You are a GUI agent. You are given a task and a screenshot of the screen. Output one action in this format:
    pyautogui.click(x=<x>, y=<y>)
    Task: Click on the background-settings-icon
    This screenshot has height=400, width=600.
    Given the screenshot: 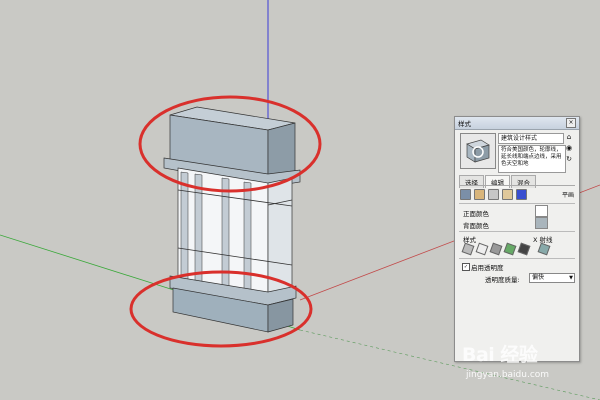 What is the action you would take?
    pyautogui.click(x=493, y=194)
    